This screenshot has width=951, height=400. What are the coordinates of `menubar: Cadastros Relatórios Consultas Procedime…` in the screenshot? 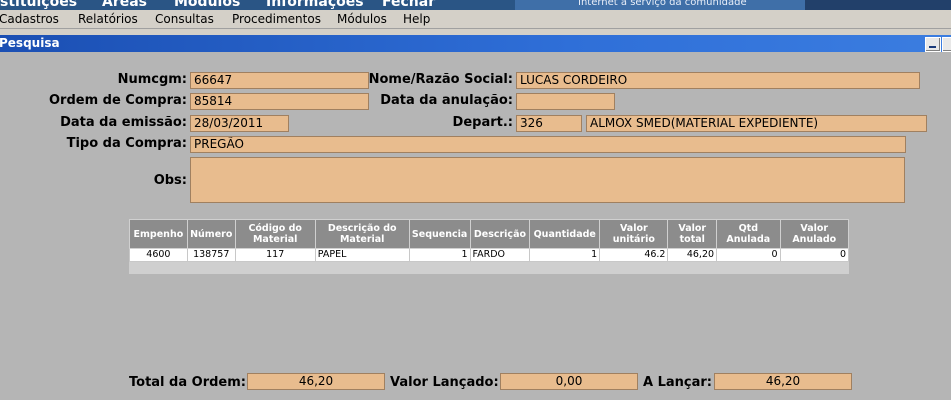 It's located at (475, 19).